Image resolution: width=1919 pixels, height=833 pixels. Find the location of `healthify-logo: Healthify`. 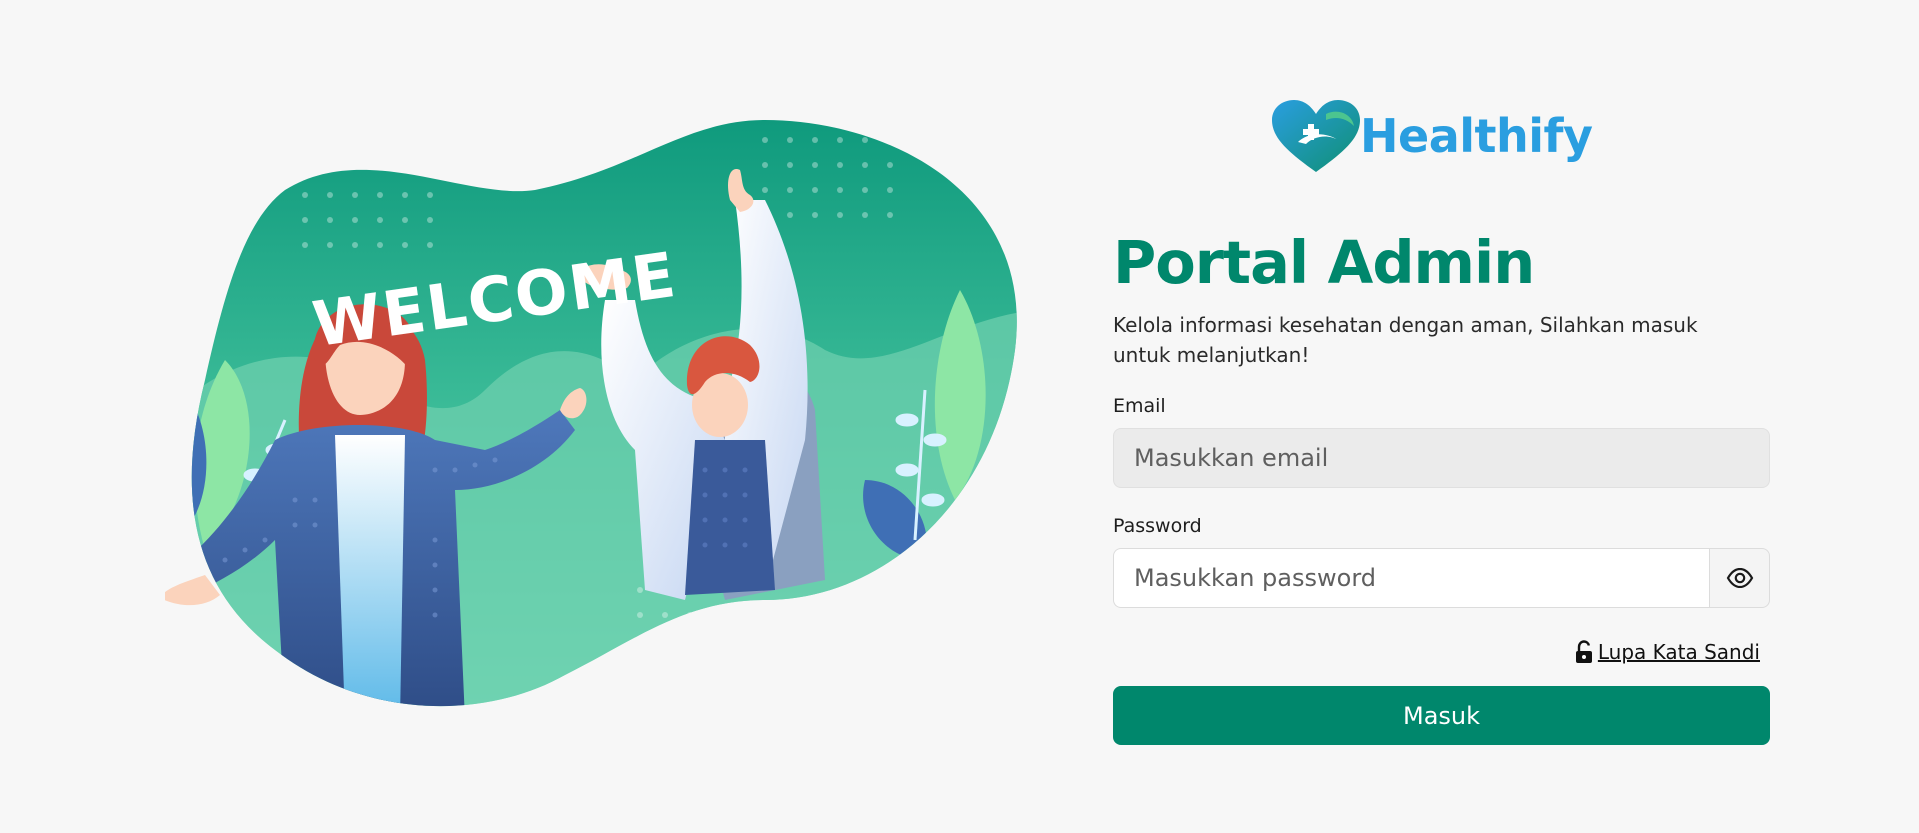

healthify-logo: Healthify is located at coordinates (1438, 136).